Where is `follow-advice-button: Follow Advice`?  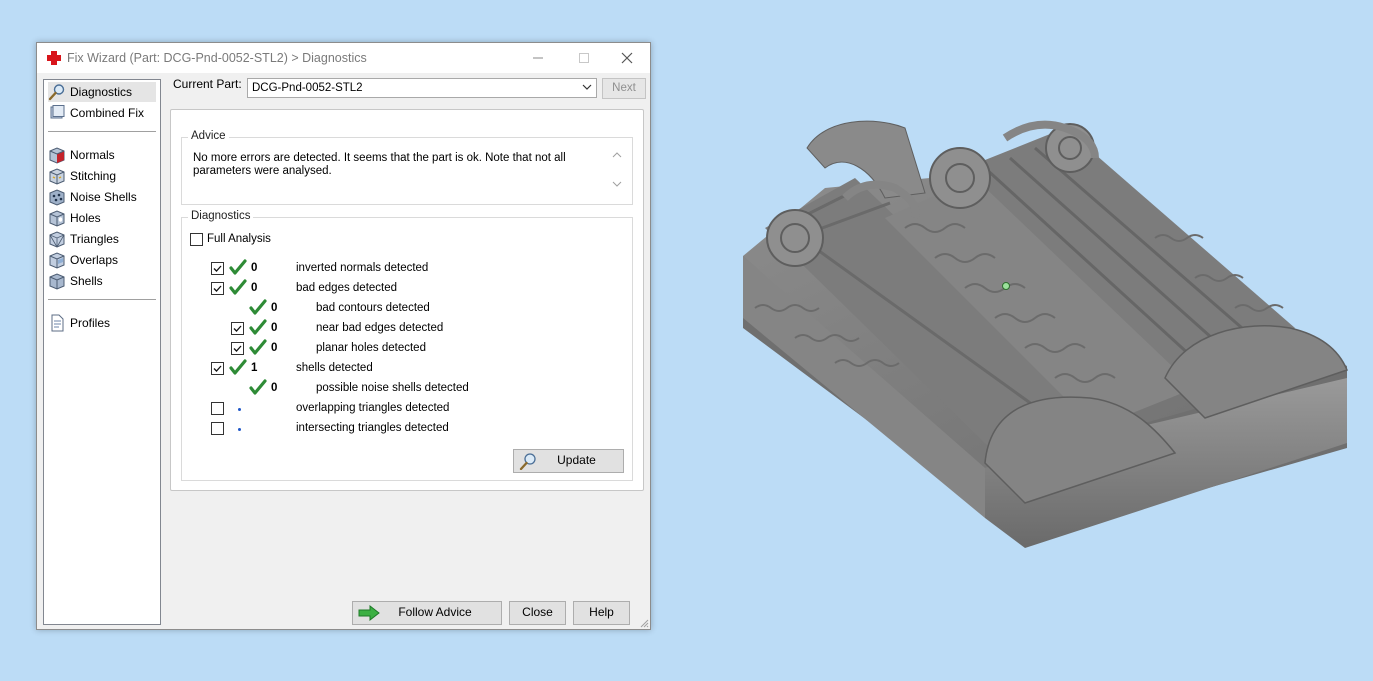 follow-advice-button: Follow Advice is located at coordinates (427, 613).